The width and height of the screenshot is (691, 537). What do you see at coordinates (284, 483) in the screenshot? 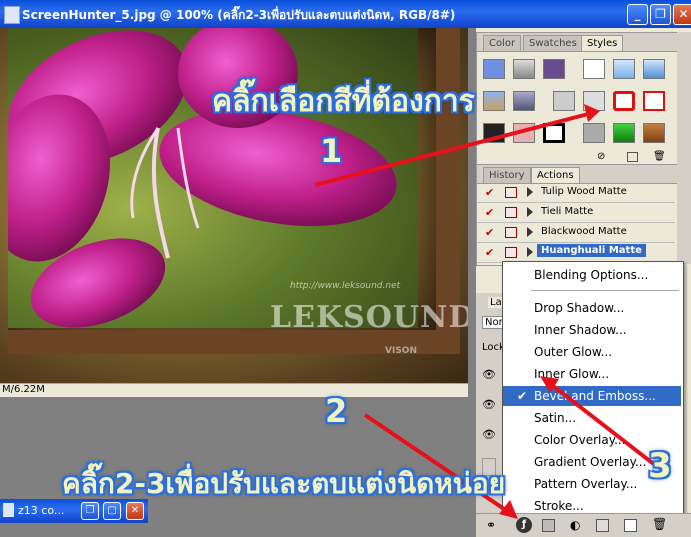
I see `annotation-bottom-text: คลิ๊ก2-3เพื่อปรับและตบแต่งนิดหน่อย` at bounding box center [284, 483].